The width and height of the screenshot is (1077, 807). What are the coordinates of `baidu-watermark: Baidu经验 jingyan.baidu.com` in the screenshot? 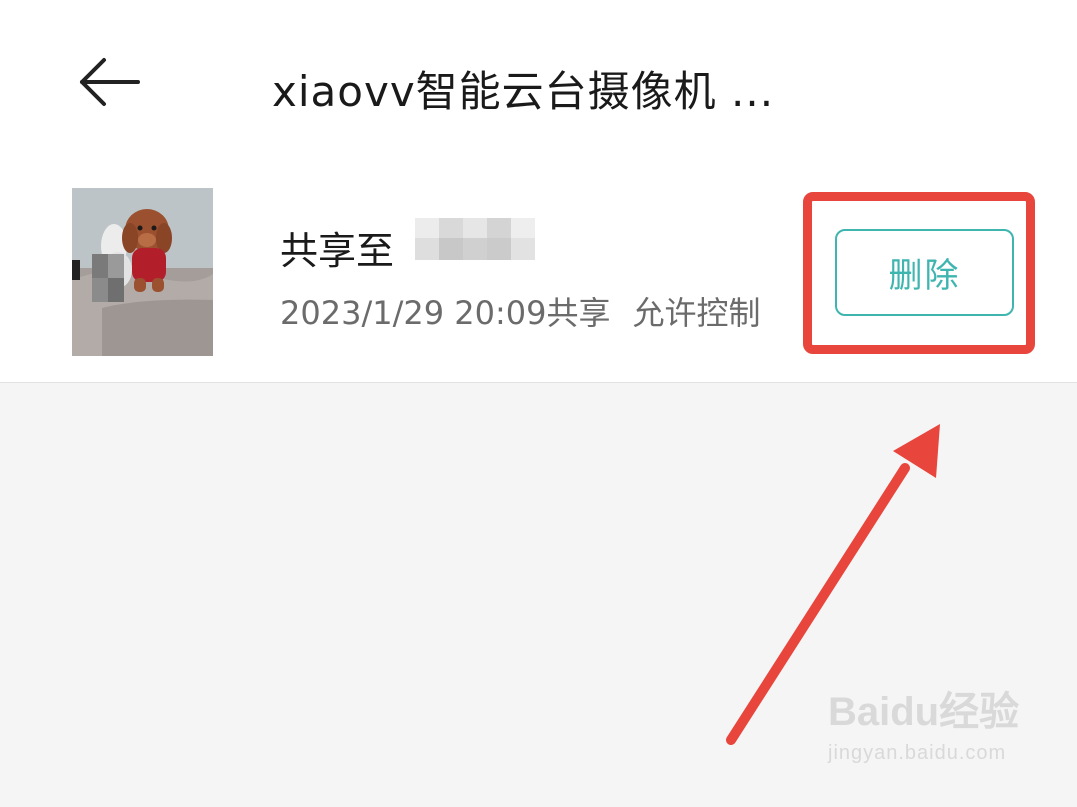 It's located at (928, 727).